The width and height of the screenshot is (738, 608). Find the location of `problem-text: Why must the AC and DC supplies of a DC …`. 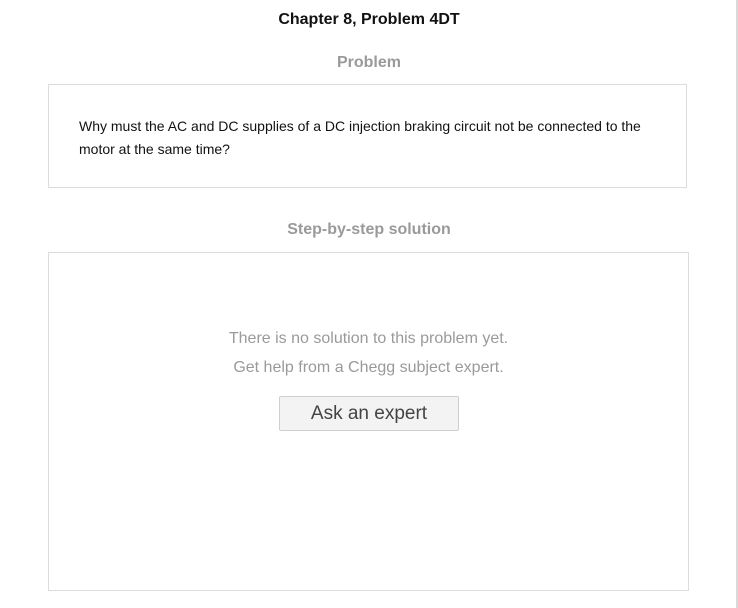

problem-text: Why must the AC and DC supplies of a DC … is located at coordinates (360, 137).